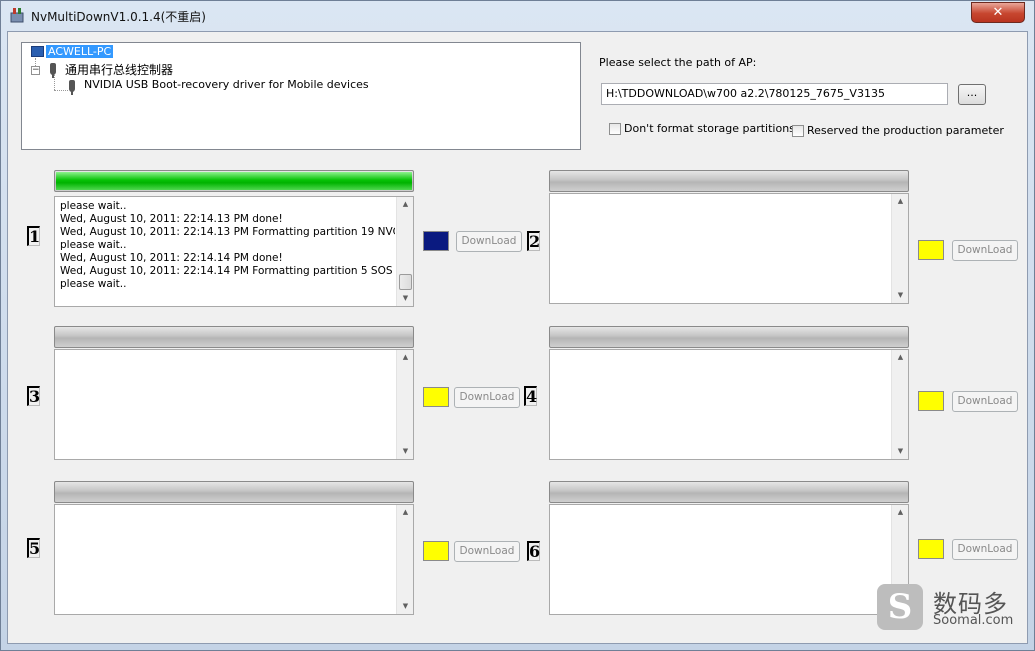  What do you see at coordinates (34, 548) in the screenshot?
I see `slot-number-5: 5` at bounding box center [34, 548].